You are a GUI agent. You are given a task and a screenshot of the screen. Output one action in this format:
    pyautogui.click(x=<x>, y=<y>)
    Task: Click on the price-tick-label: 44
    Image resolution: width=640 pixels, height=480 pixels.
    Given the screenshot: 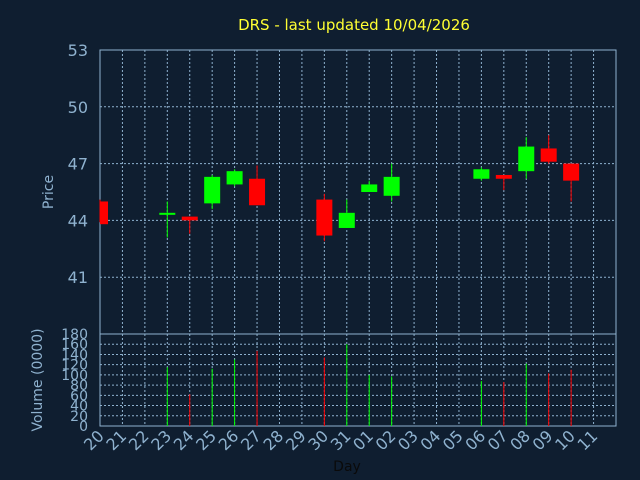 What is the action you would take?
    pyautogui.click(x=78, y=220)
    